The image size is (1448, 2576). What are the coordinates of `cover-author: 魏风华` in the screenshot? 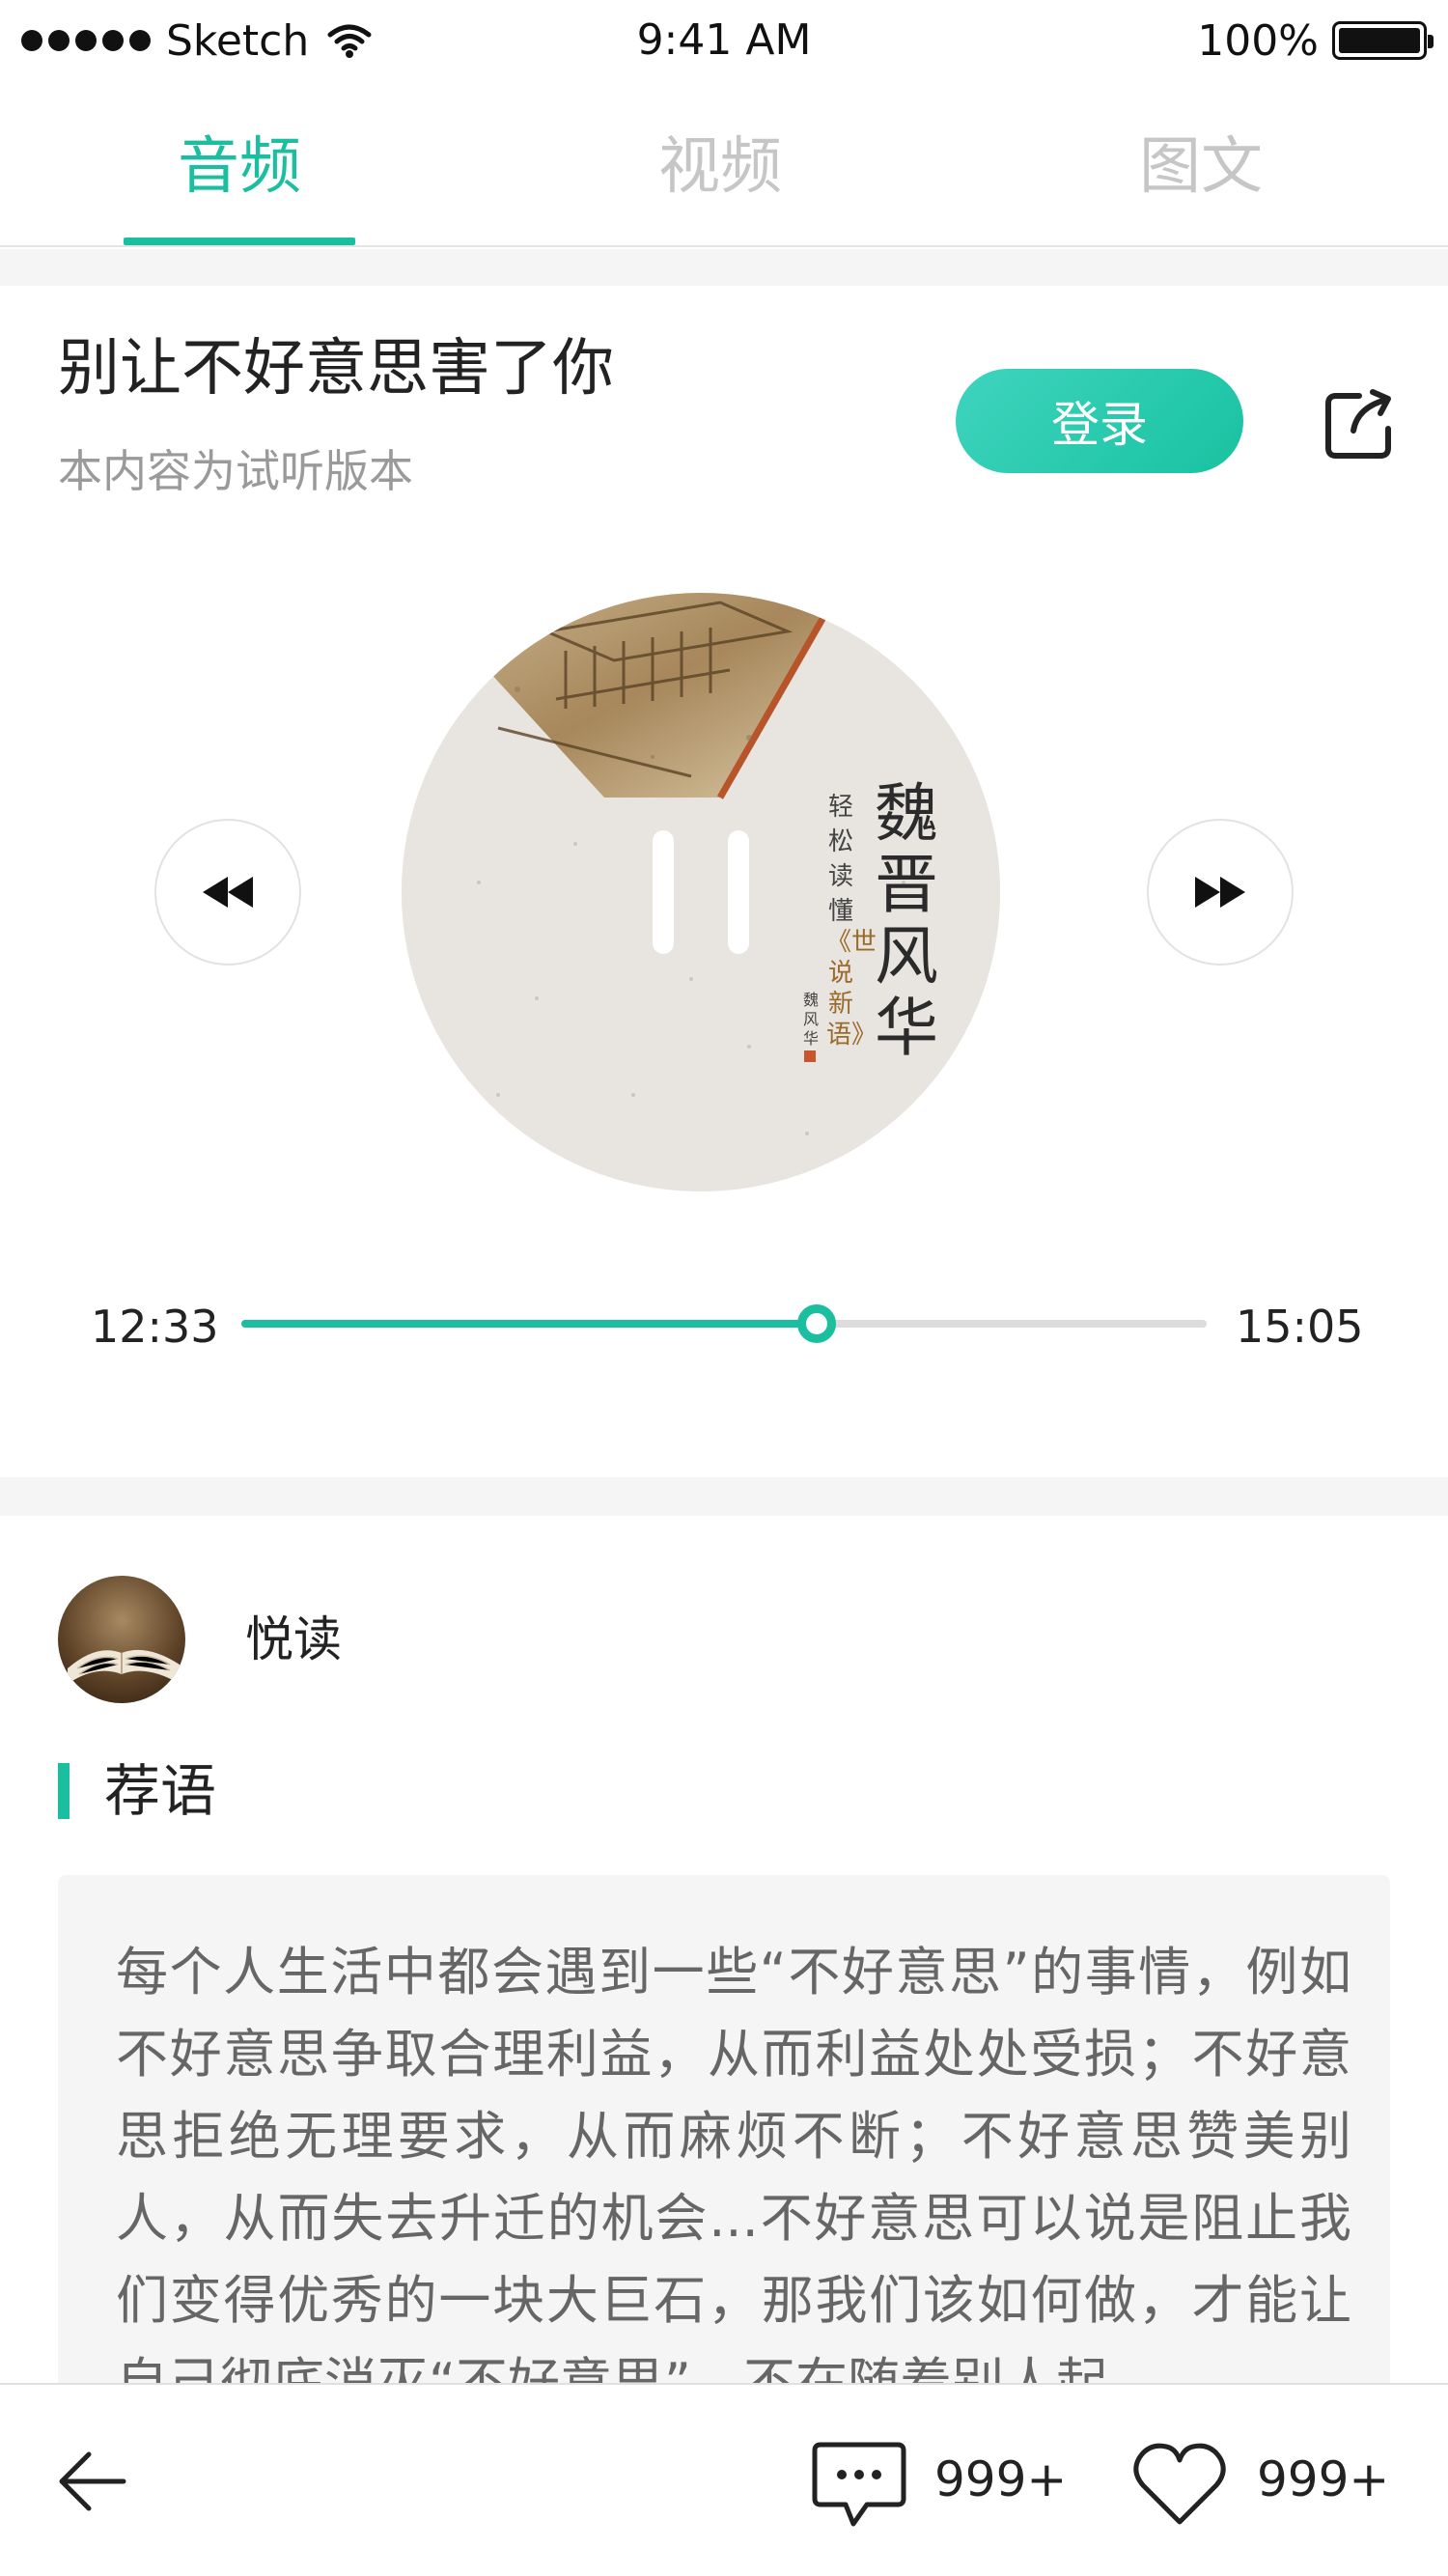 It's located at (811, 1020).